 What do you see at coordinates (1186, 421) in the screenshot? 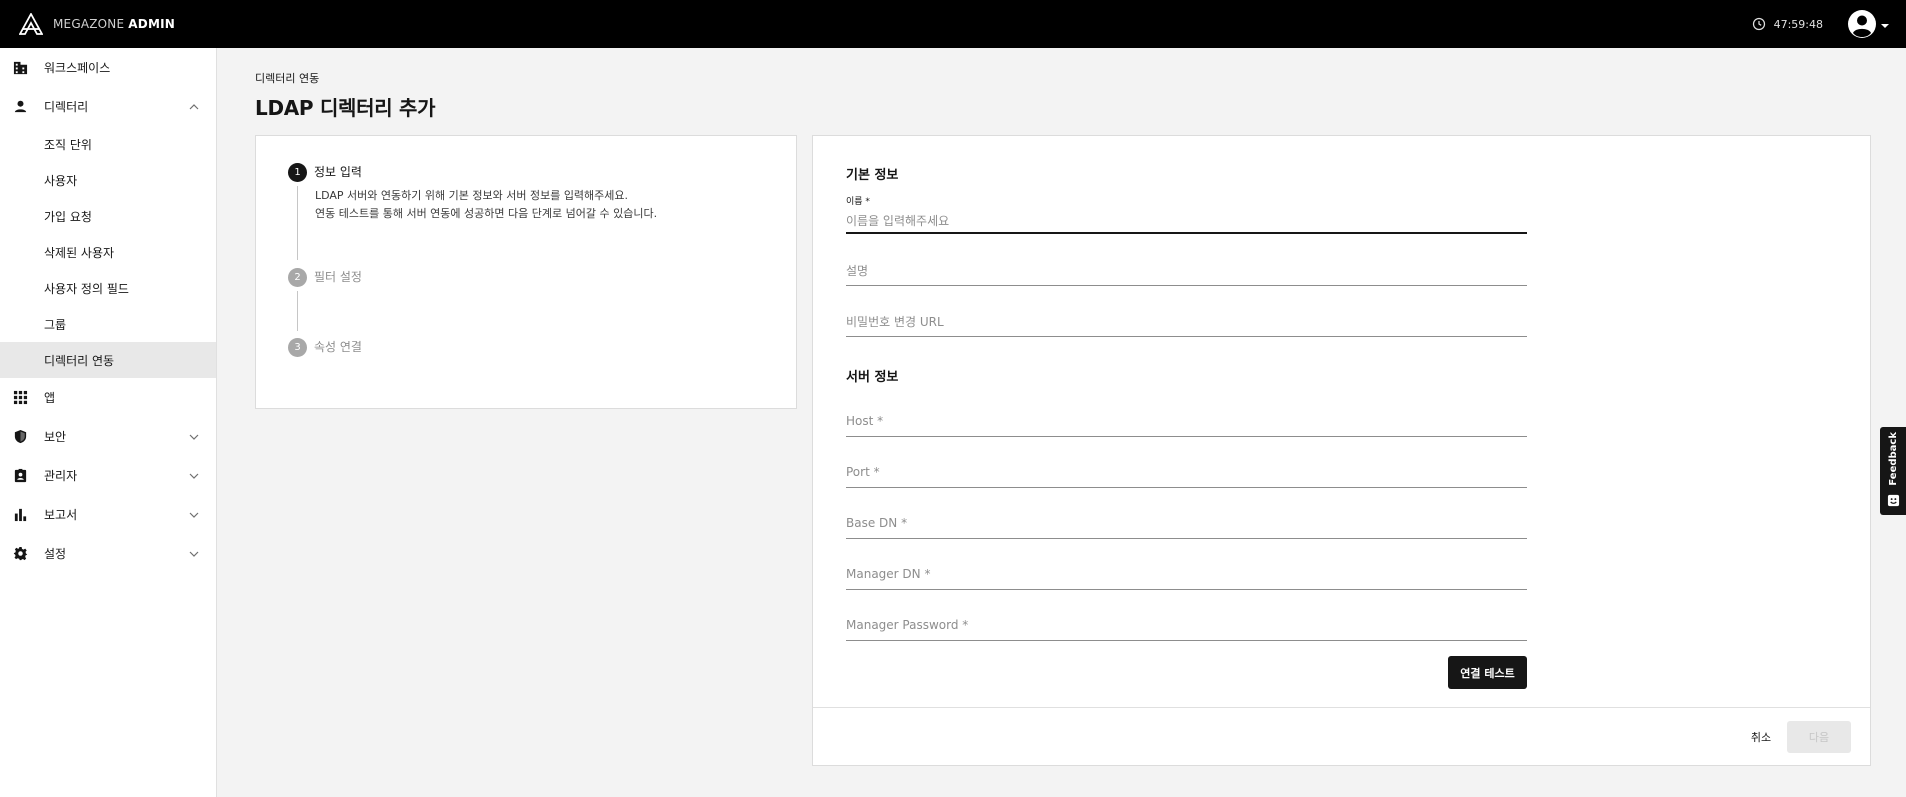
I see `host-input` at bounding box center [1186, 421].